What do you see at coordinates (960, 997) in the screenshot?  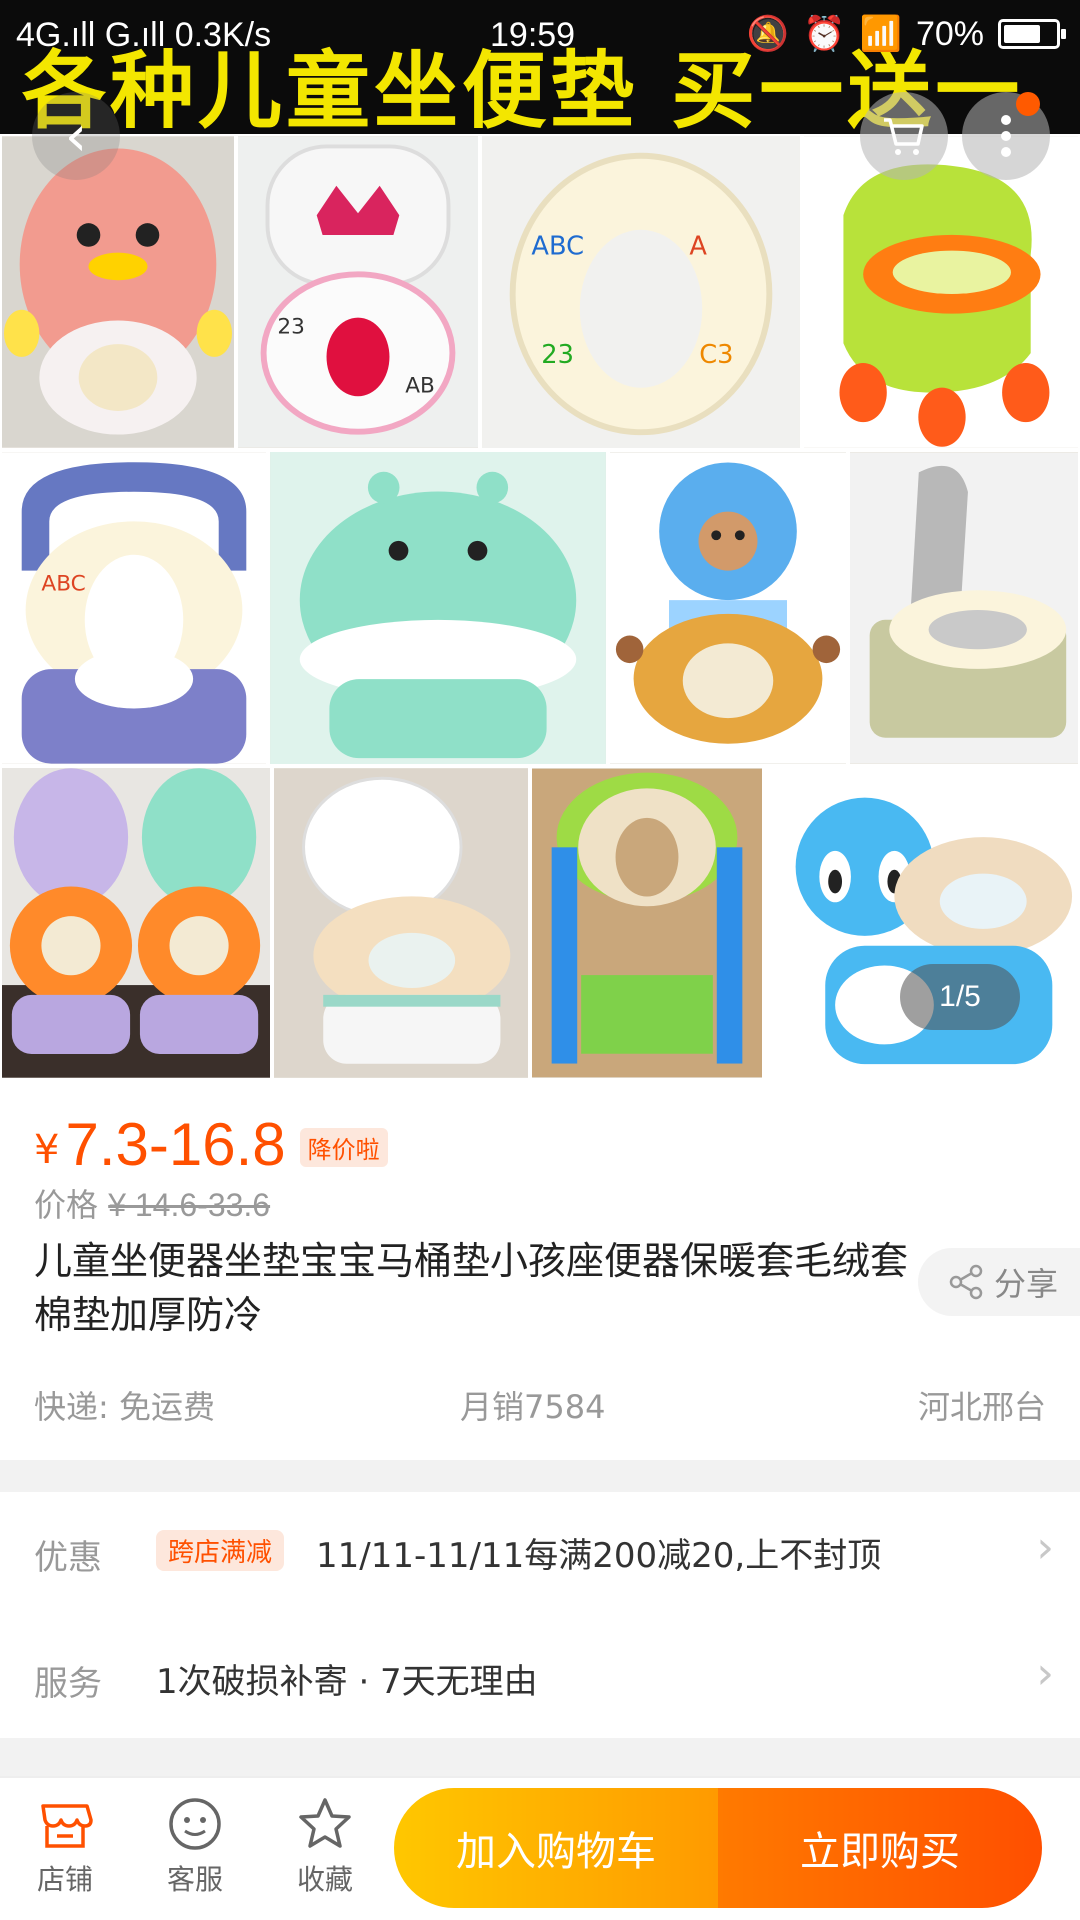 I see `gallery-pager: 1/5` at bounding box center [960, 997].